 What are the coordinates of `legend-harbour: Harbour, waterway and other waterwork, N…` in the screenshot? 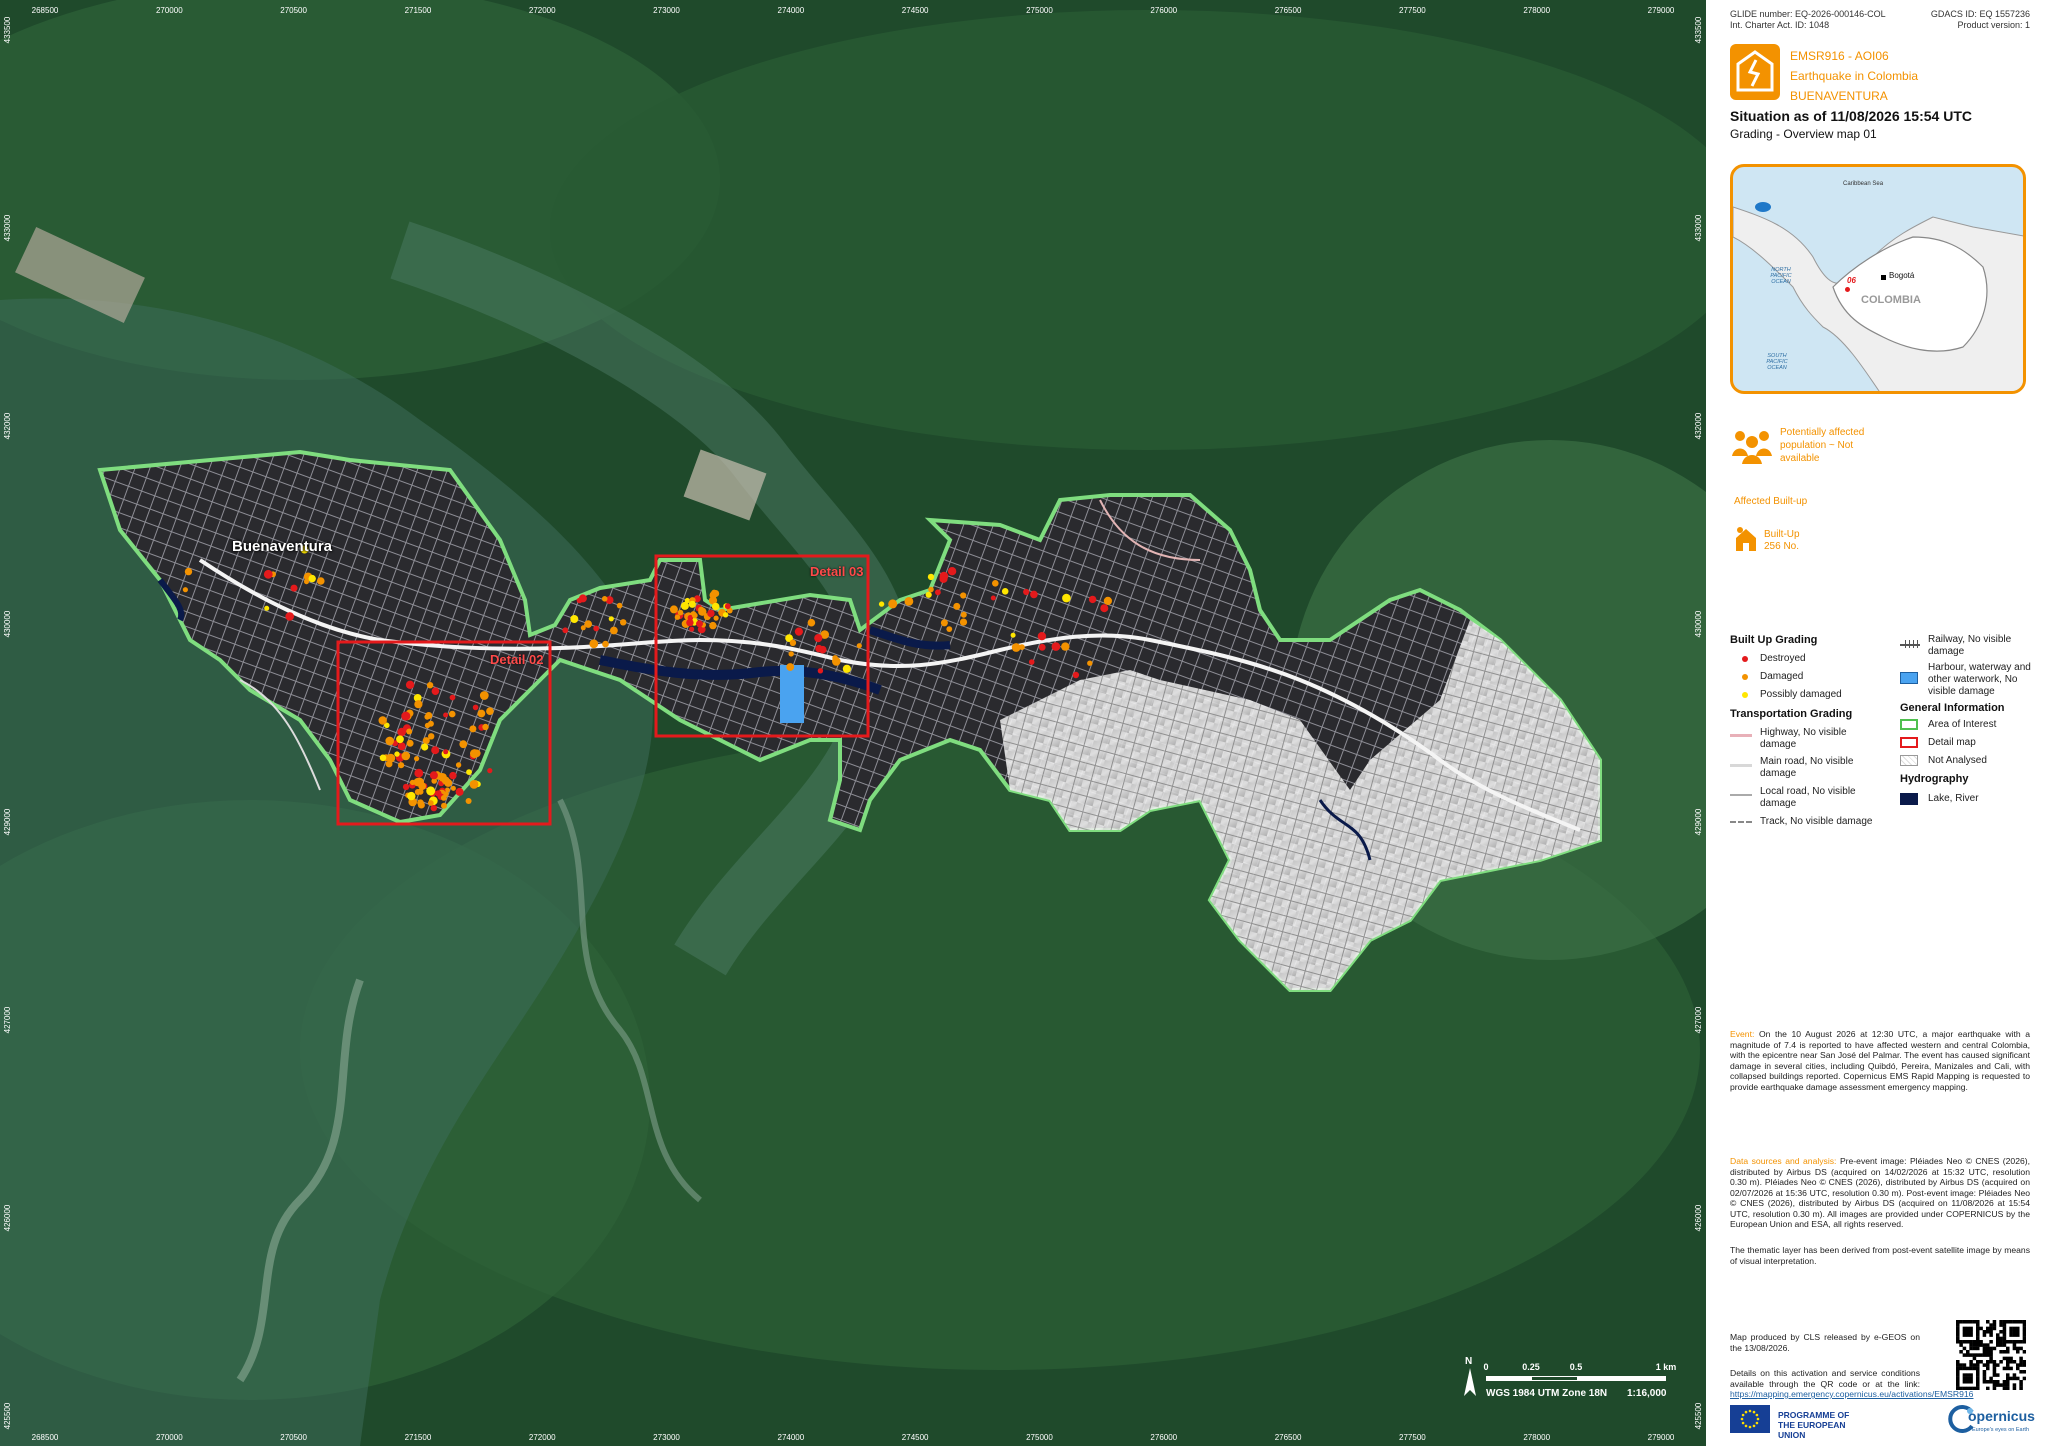 It's located at (1979, 679).